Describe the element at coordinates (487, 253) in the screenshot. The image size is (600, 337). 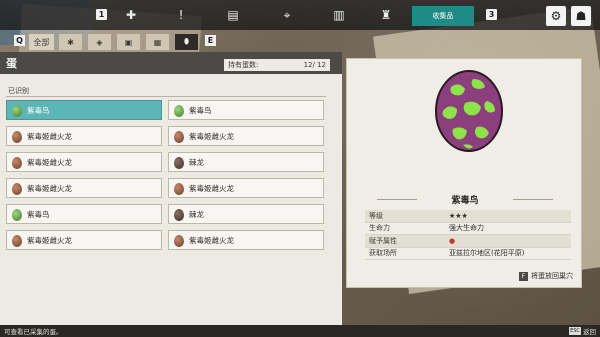
I see `stat-value: 亚兹拉尔地区(花阳平原)` at that location.